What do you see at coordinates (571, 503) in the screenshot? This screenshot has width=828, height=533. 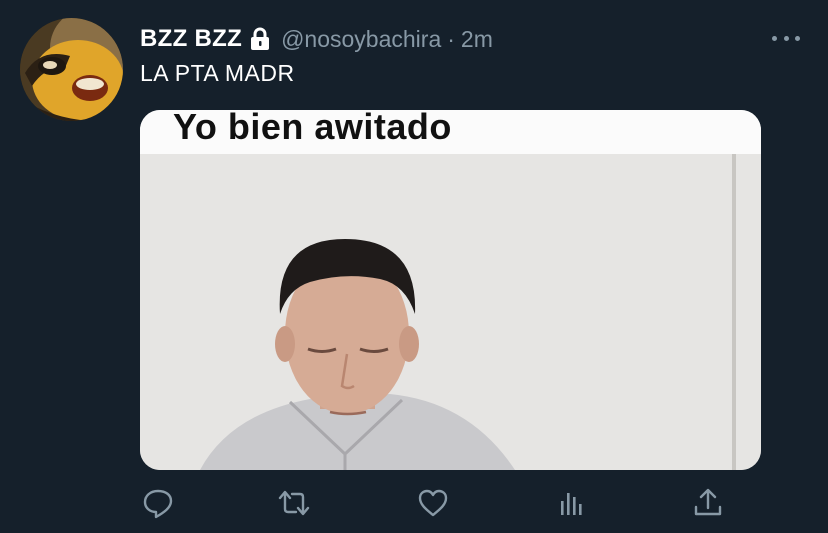 I see `analytics-icon` at bounding box center [571, 503].